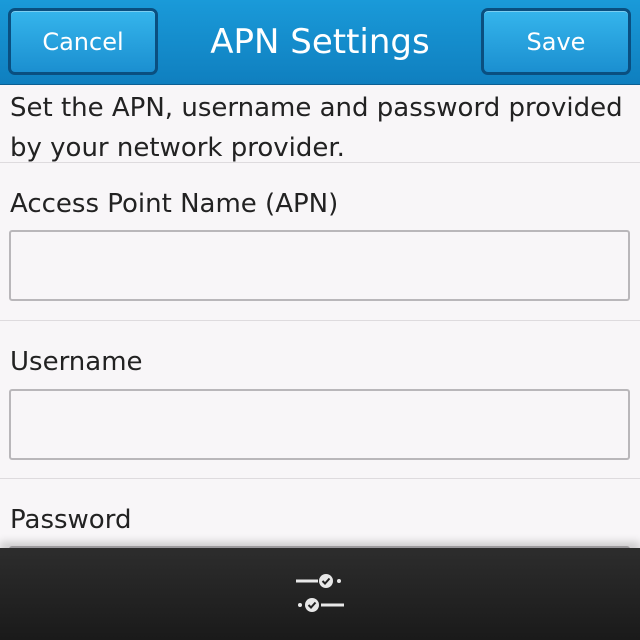  I want to click on apn-label: Access Point Name (APN), so click(174, 204).